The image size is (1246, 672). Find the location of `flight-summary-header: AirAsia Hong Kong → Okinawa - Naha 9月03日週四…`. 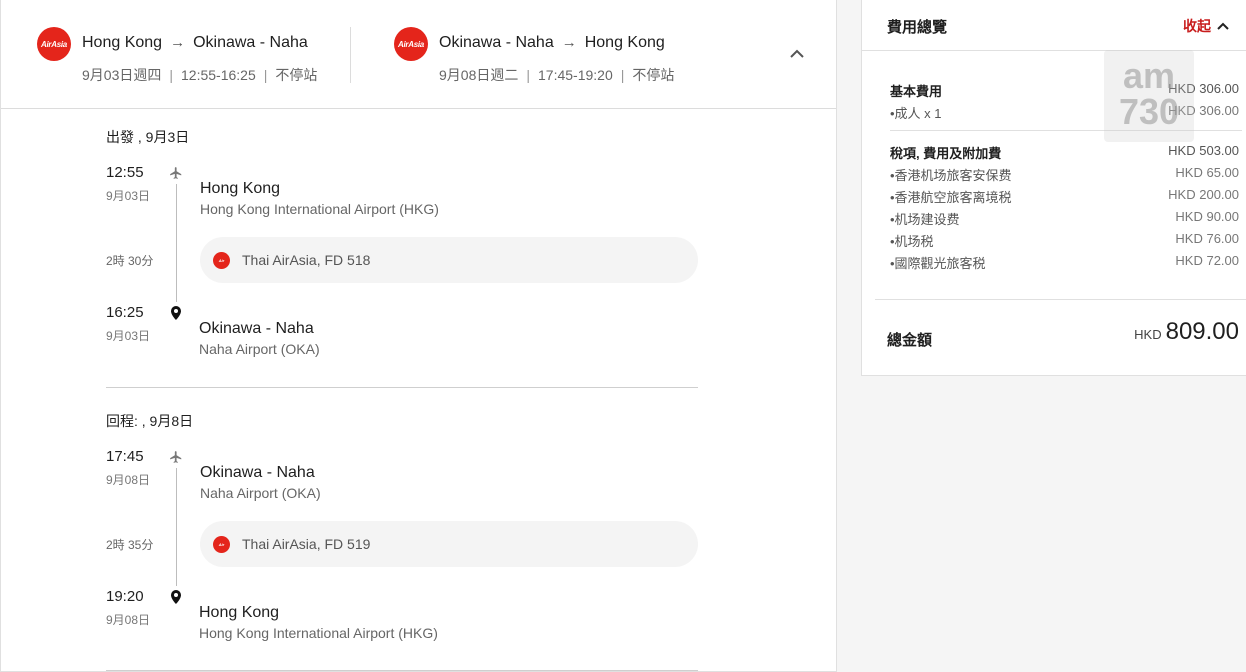

flight-summary-header: AirAsia Hong Kong → Okinawa - Naha 9月03日週四… is located at coordinates (418, 54).